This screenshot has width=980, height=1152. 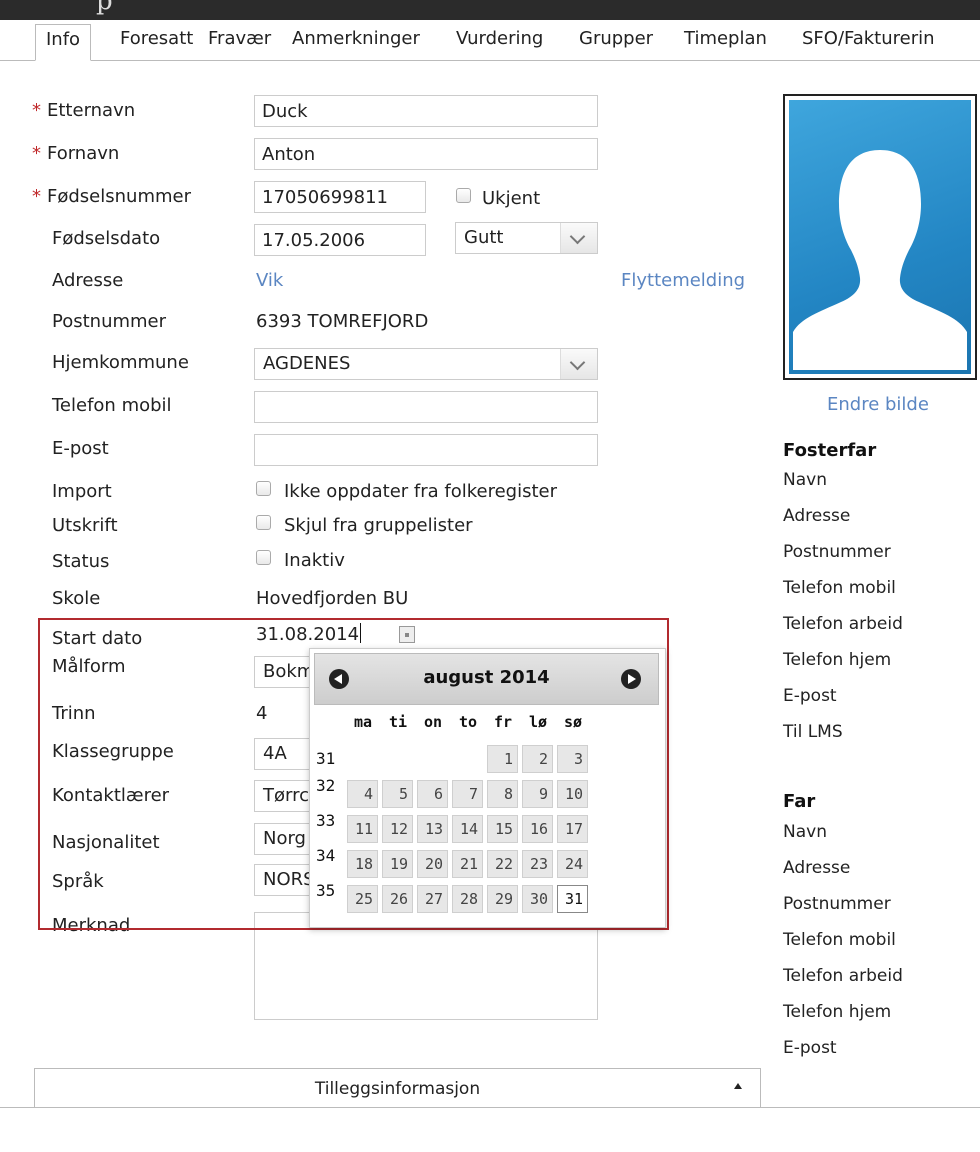 I want to click on calendar-day: 6, so click(x=432, y=794).